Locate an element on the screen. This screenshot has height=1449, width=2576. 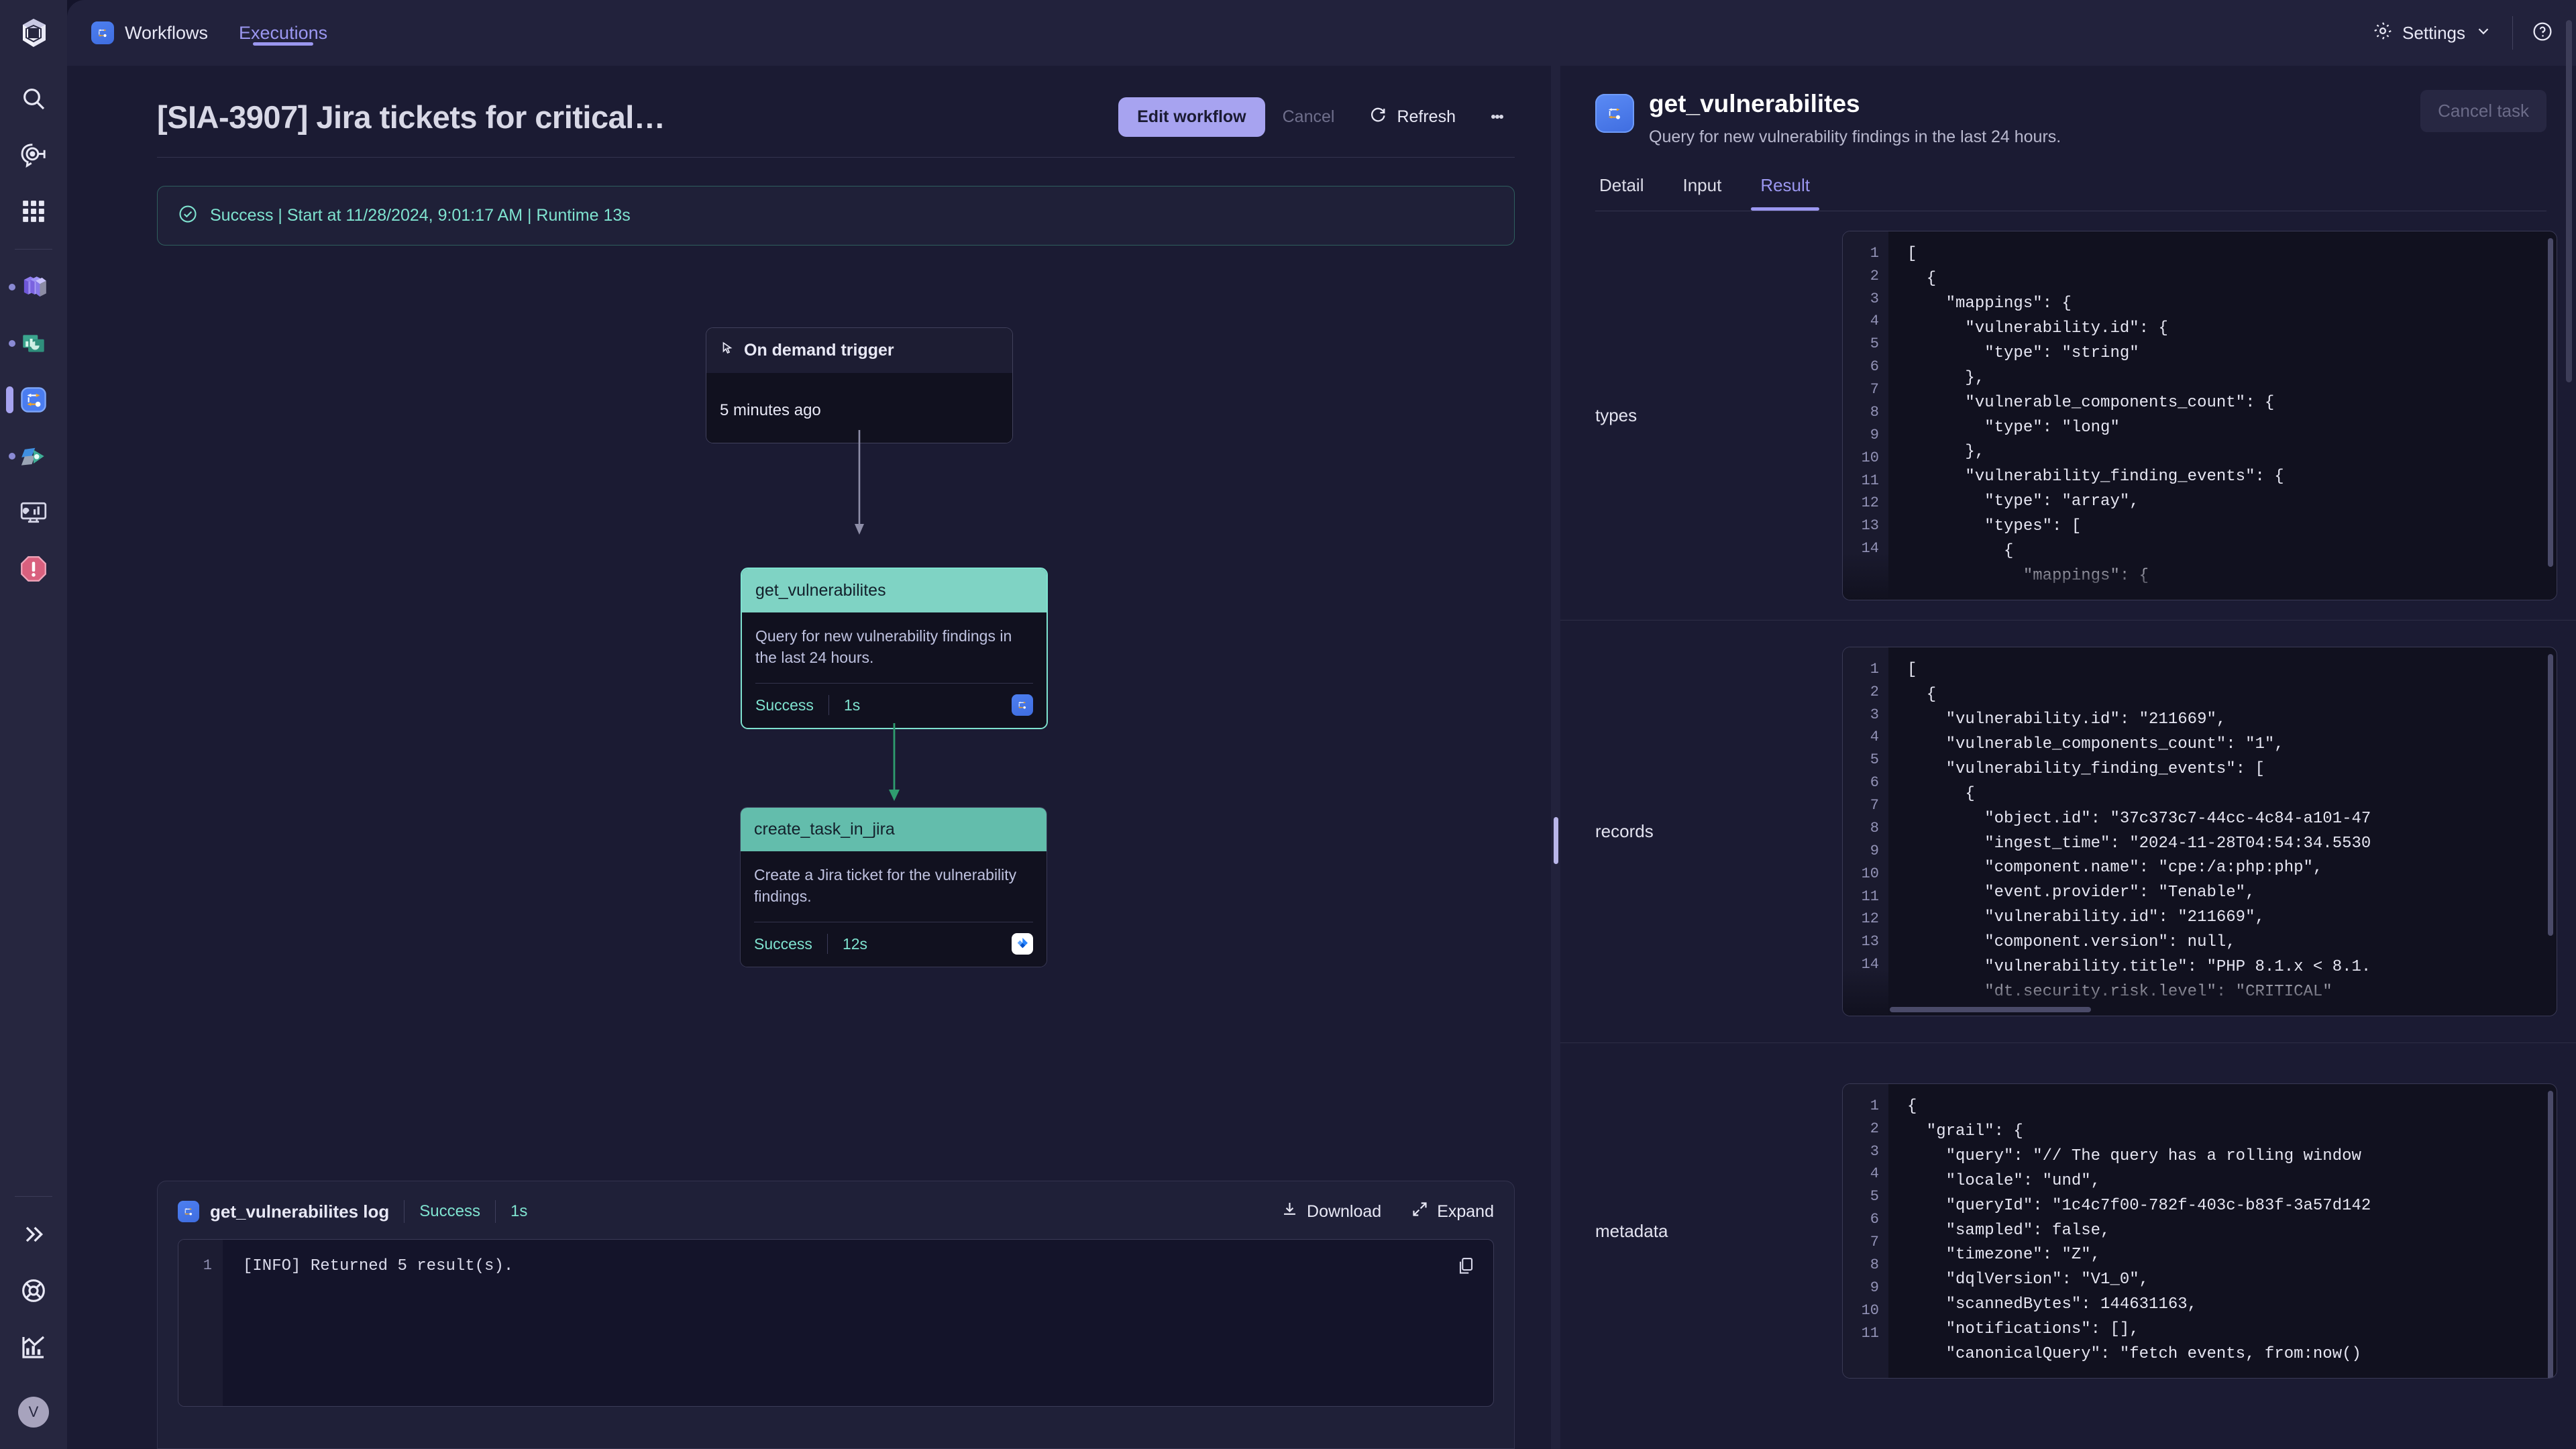
user-avatar-button: V is located at coordinates (33, 1412).